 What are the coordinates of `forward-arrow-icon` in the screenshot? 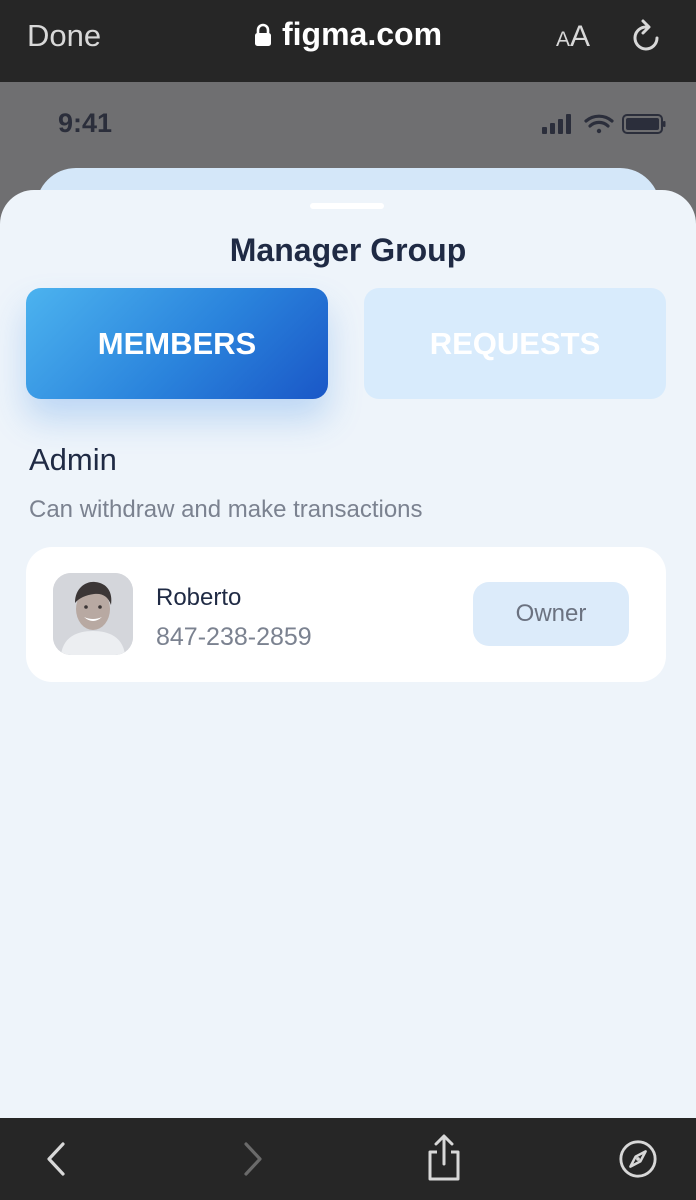 It's located at (252, 1159).